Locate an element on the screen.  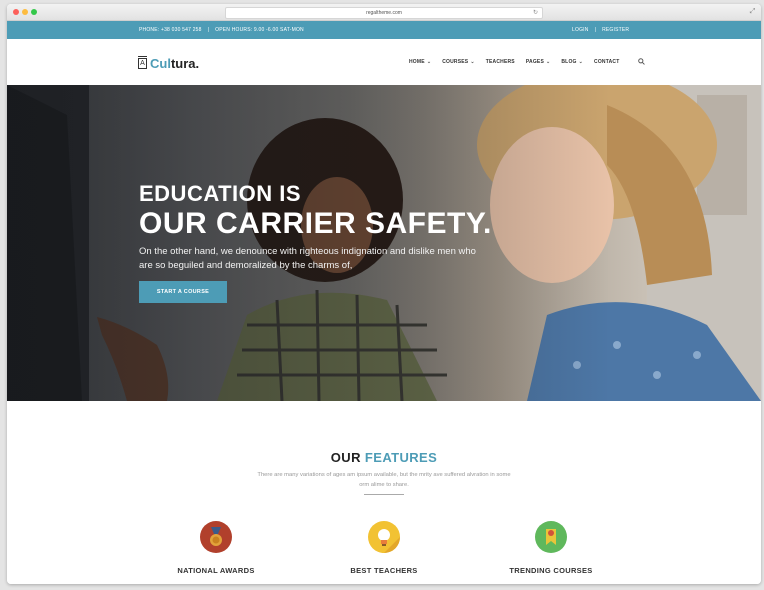
ribbon-badge-icon is located at coordinates (551, 537).